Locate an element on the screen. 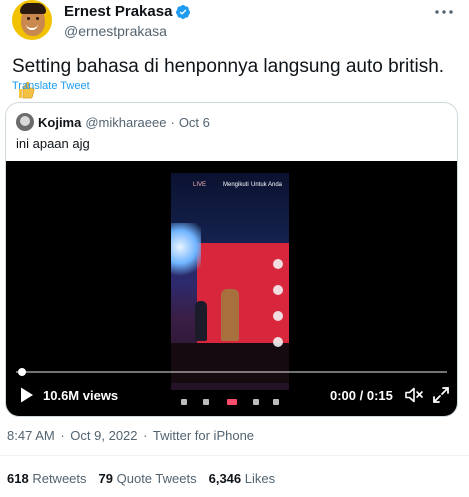 The height and width of the screenshot is (497, 469). stage-light is located at coordinates (186, 253).